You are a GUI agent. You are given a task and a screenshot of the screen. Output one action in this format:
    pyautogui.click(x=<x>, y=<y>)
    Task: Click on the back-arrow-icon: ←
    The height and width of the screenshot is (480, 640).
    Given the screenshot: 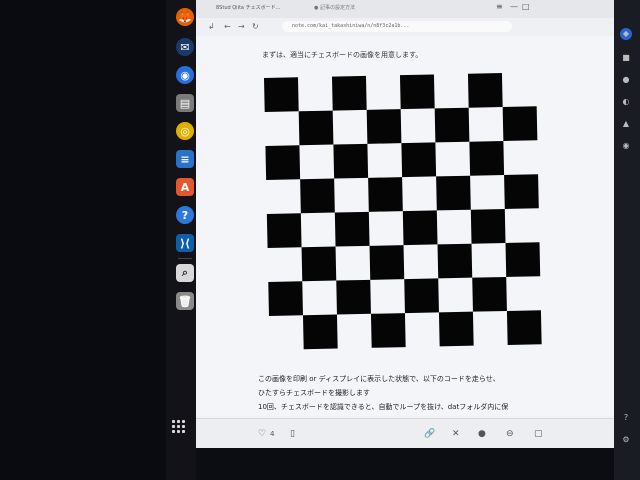 What is the action you would take?
    pyautogui.click(x=227, y=26)
    